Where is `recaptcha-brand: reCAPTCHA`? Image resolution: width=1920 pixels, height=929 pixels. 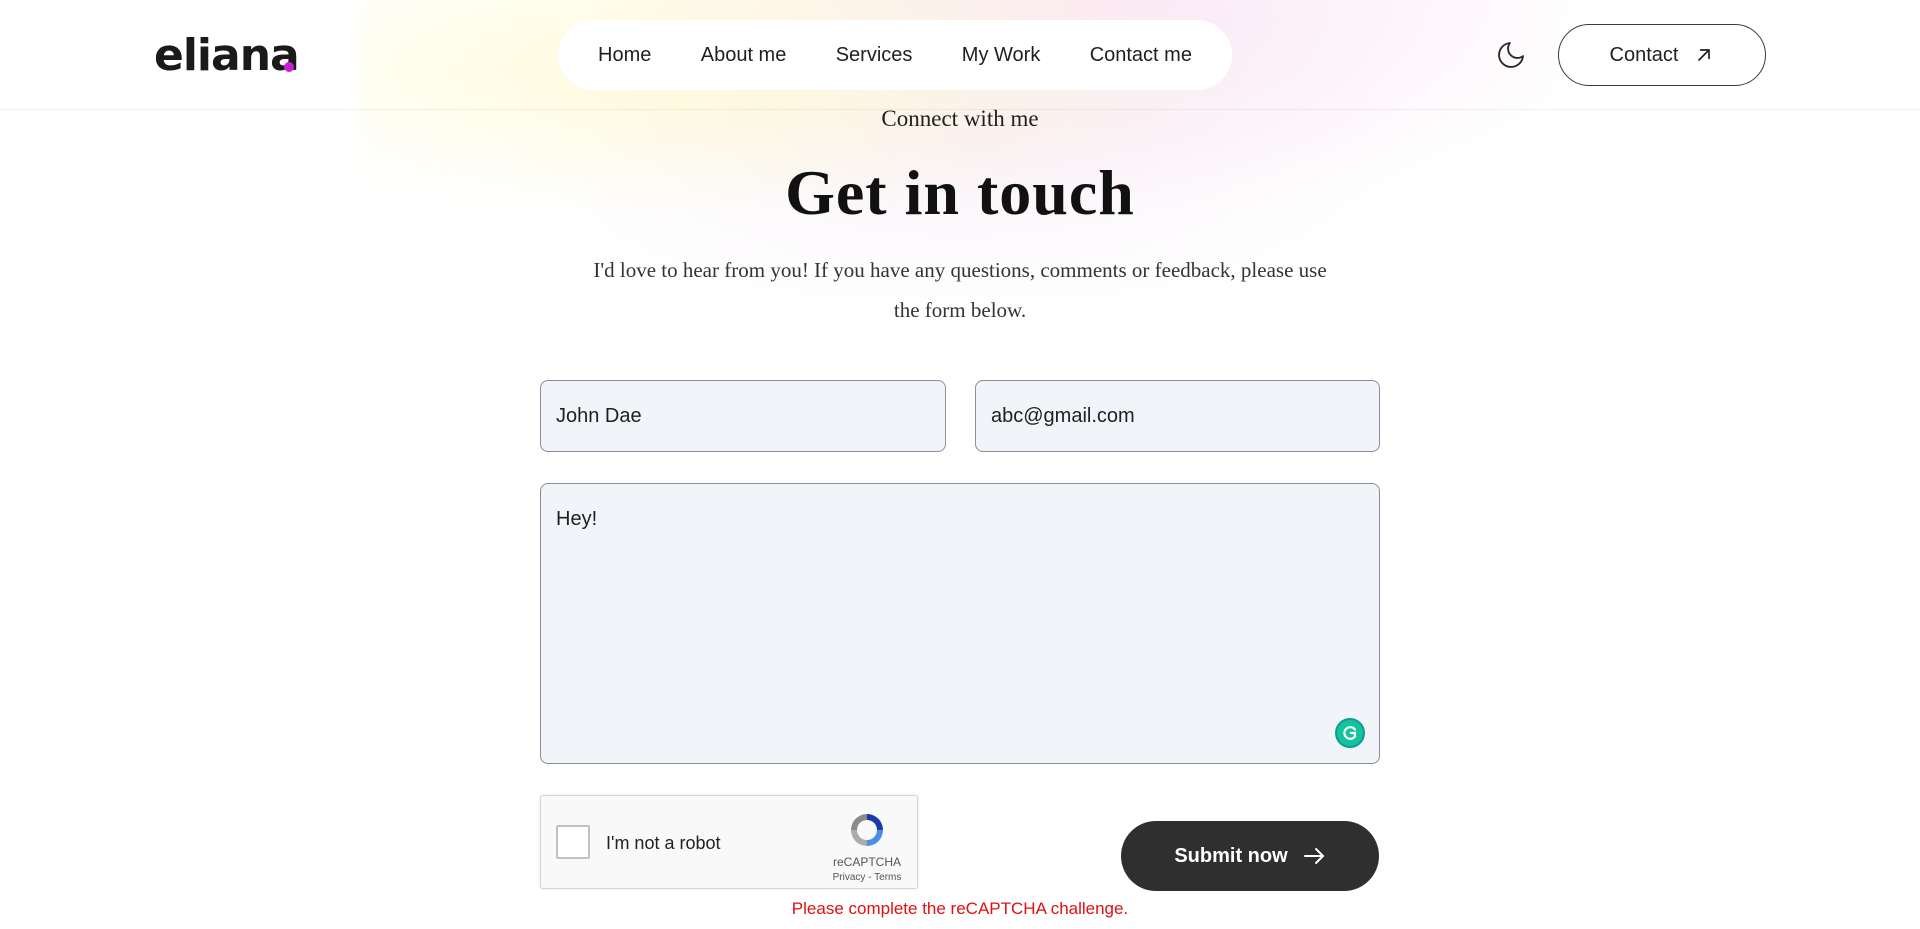
recaptcha-brand: reCAPTCHA is located at coordinates (866, 862).